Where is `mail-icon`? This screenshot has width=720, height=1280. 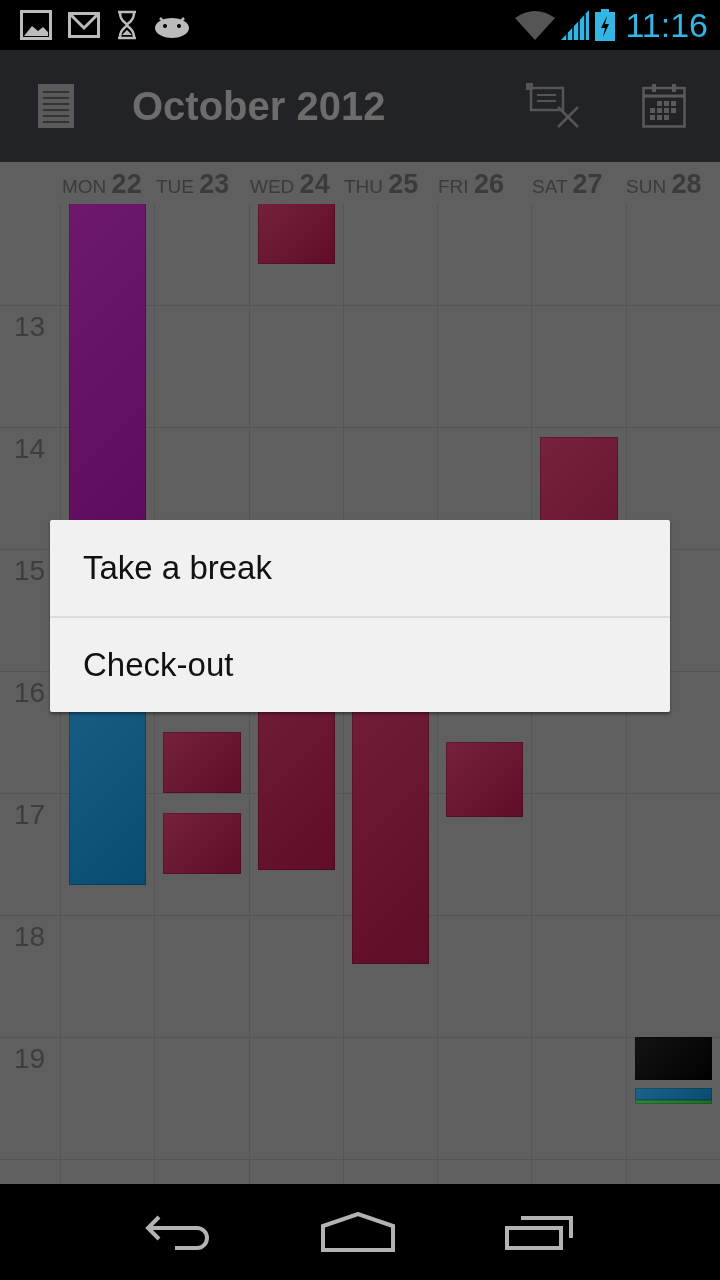
mail-icon is located at coordinates (84, 25).